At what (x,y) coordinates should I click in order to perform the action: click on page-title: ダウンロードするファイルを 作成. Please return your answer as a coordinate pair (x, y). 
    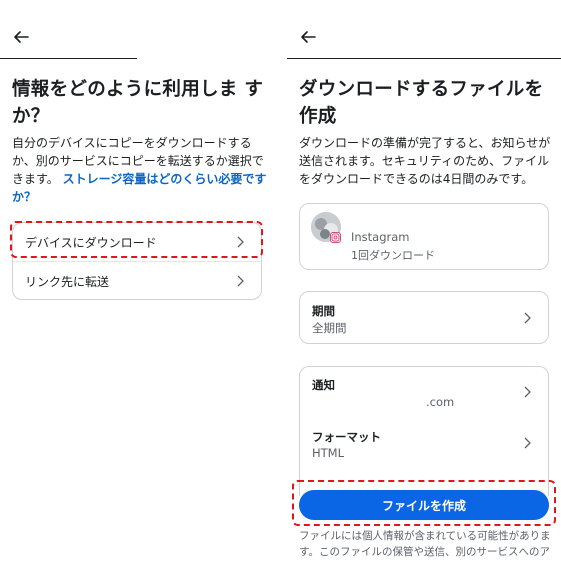
    Looking at the image, I should click on (430, 103).